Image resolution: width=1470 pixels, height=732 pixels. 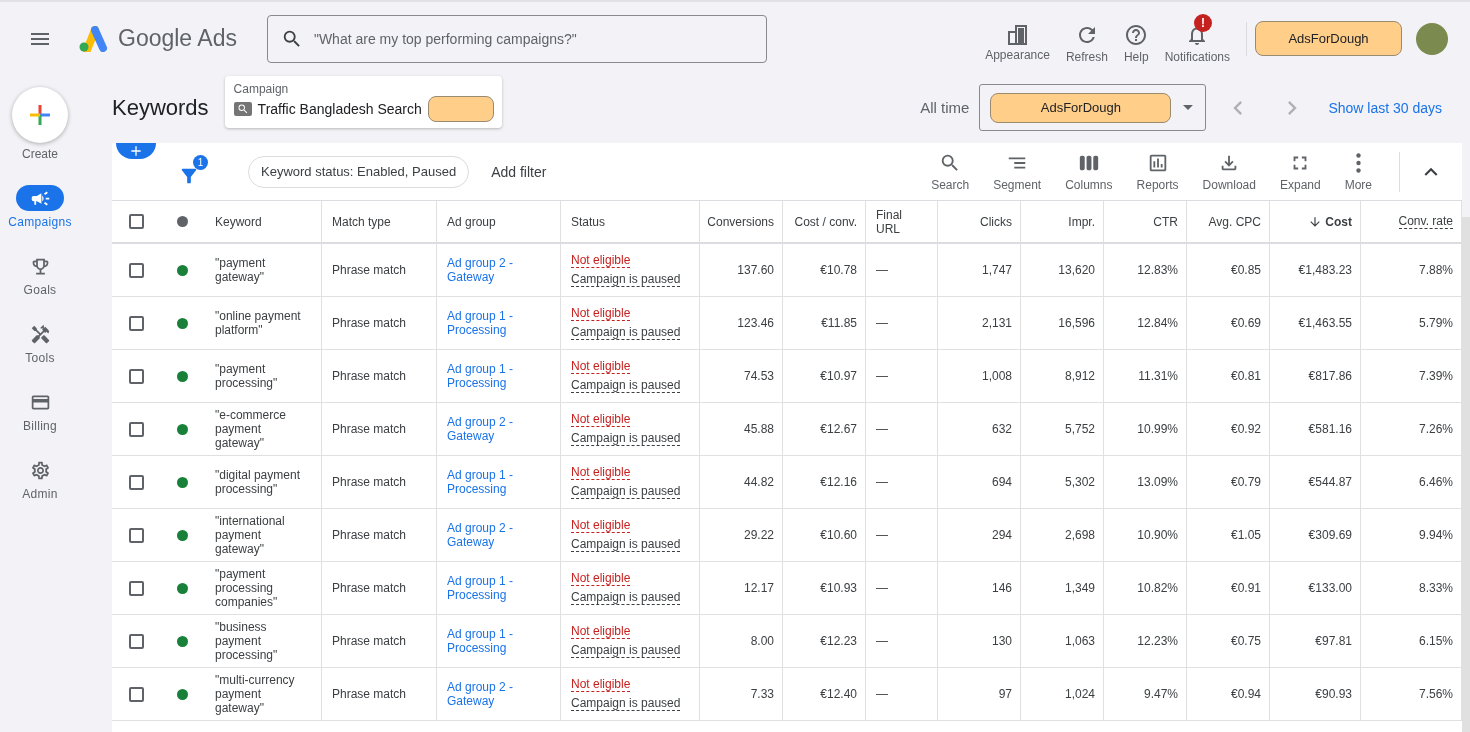 What do you see at coordinates (1466, 474) in the screenshot?
I see `scrollbar` at bounding box center [1466, 474].